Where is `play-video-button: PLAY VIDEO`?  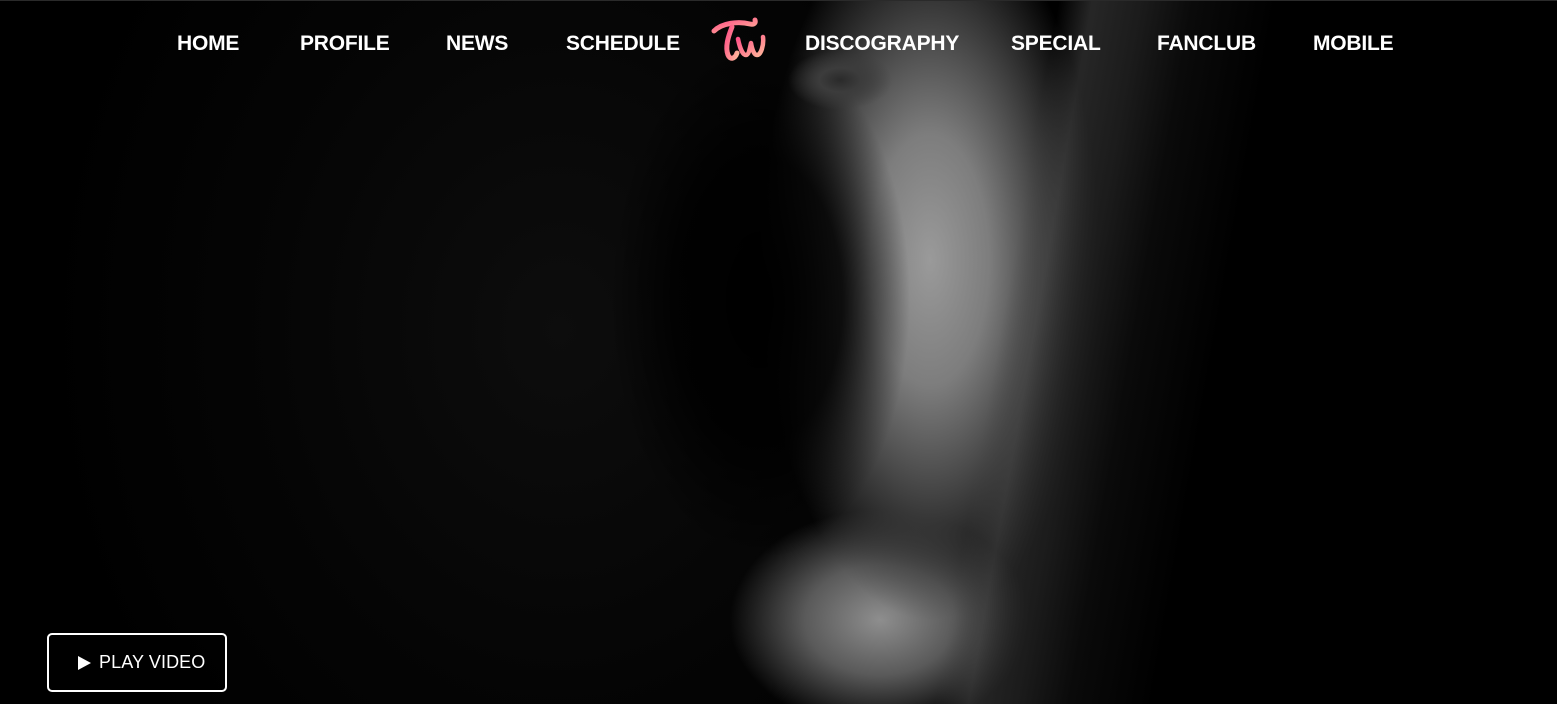 play-video-button: PLAY VIDEO is located at coordinates (137, 662).